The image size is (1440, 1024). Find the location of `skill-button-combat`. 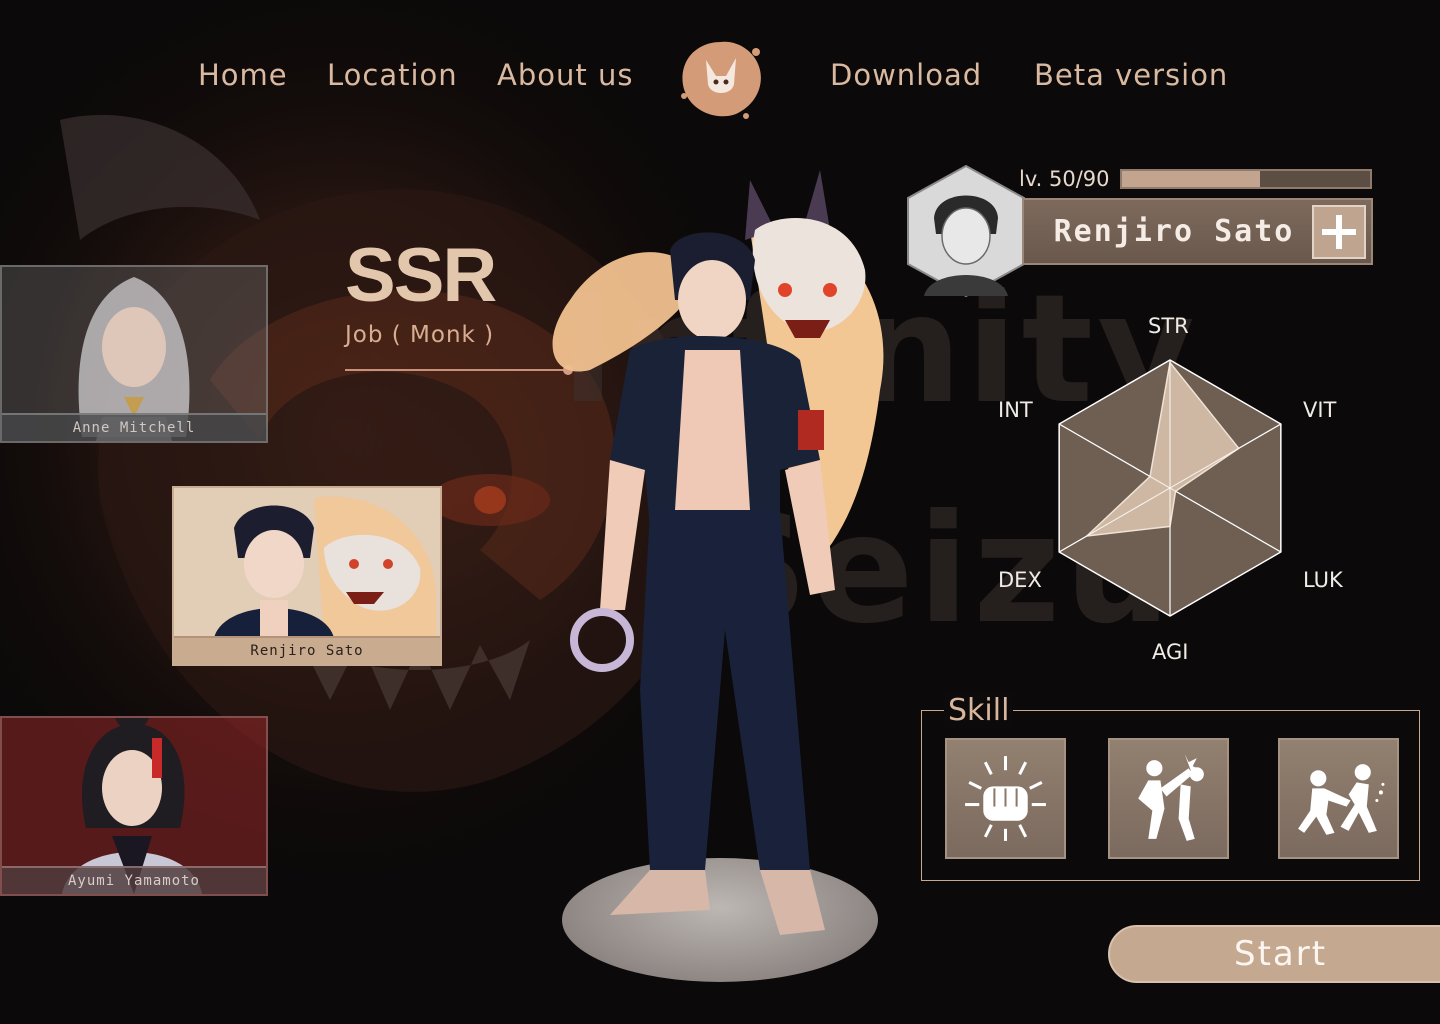

skill-button-combat is located at coordinates (1338, 798).